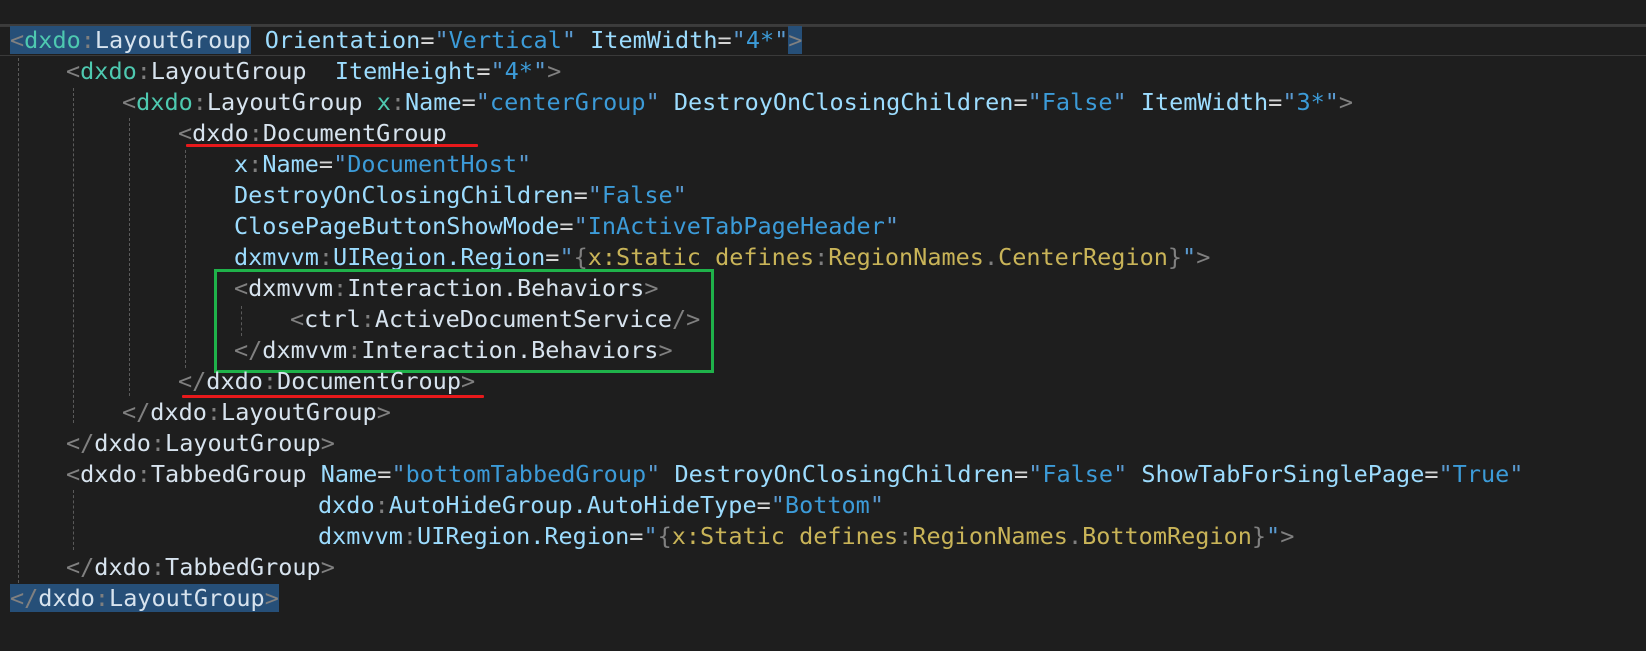 The height and width of the screenshot is (651, 1646). Describe the element at coordinates (332, 319) in the screenshot. I see `tag-prefix: ctrl` at that location.